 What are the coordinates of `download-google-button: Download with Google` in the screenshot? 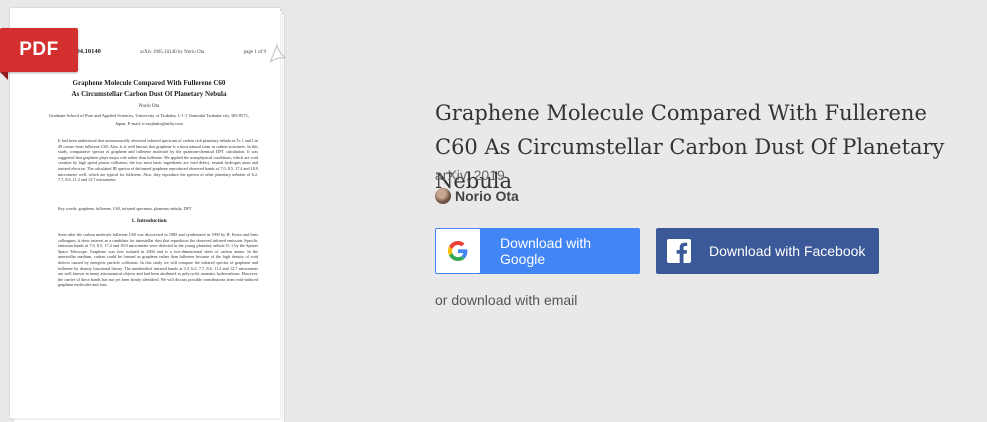 It's located at (537, 251).